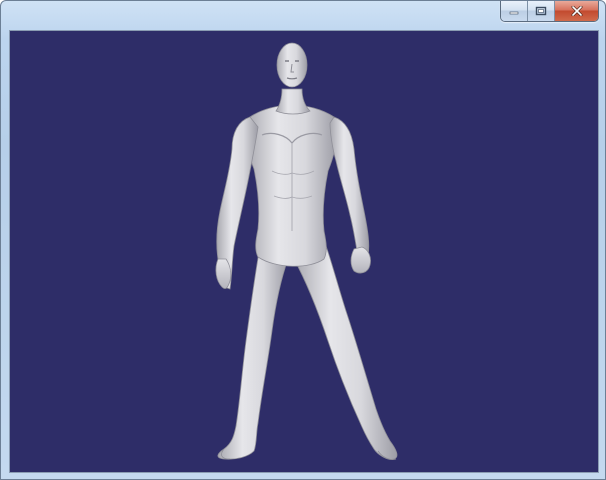  What do you see at coordinates (223, 273) in the screenshot?
I see `left-hand` at bounding box center [223, 273].